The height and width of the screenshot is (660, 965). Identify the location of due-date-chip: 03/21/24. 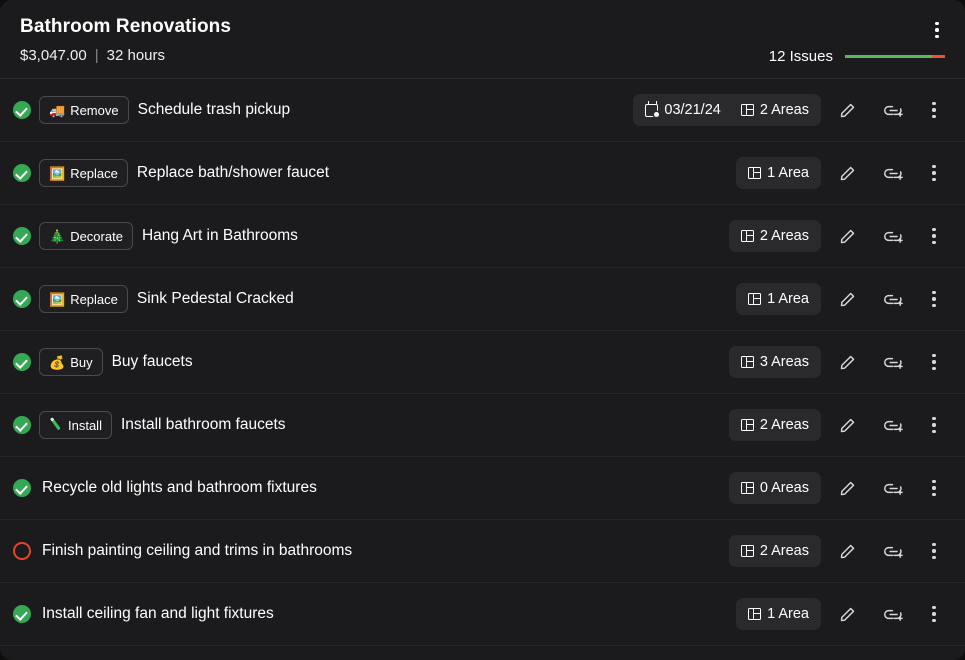
(682, 110).